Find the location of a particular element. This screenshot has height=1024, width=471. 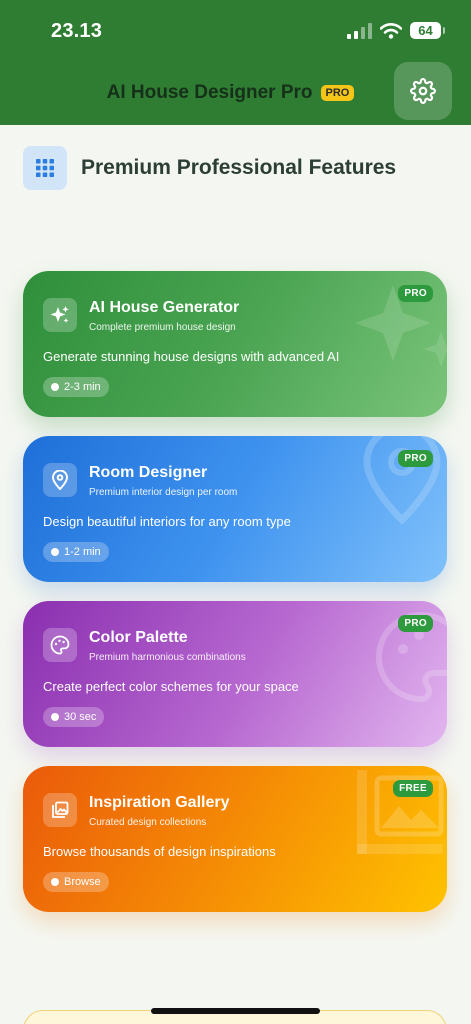

feature-subtitle: Premium harmonious combinations is located at coordinates (167, 657).